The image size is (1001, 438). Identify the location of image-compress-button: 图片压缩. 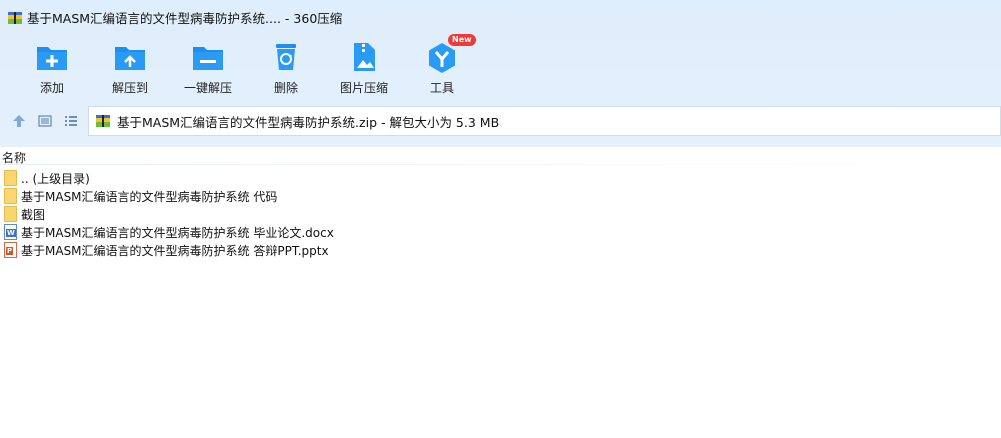
(364, 67).